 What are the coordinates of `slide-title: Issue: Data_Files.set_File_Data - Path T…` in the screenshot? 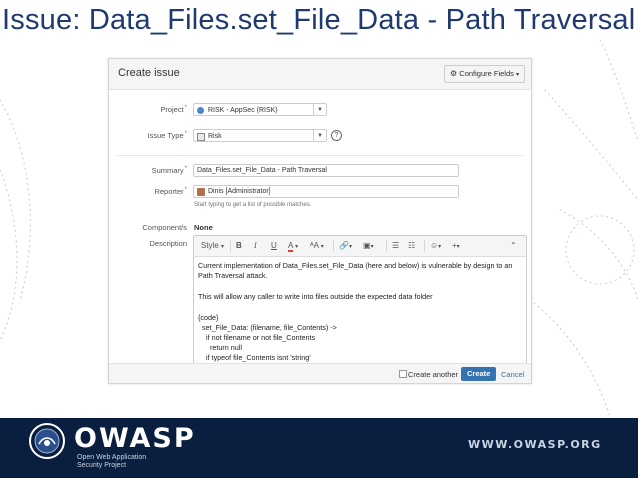 It's located at (319, 20).